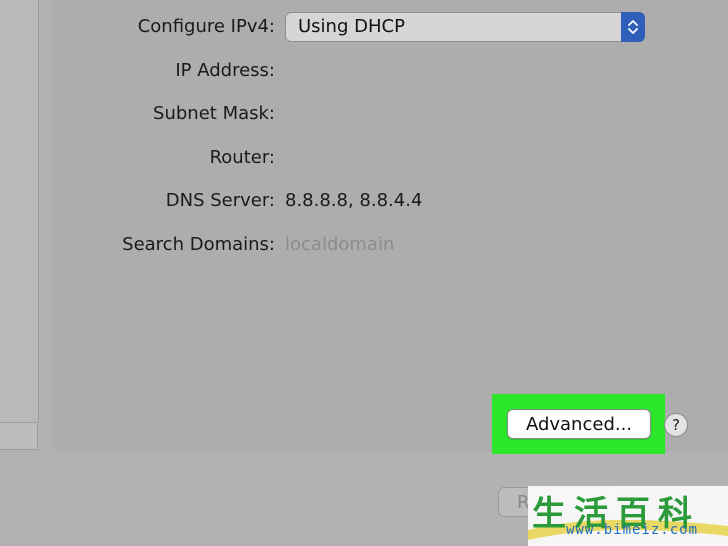 The image size is (728, 546). I want to click on sidebar-footer, so click(19, 436).